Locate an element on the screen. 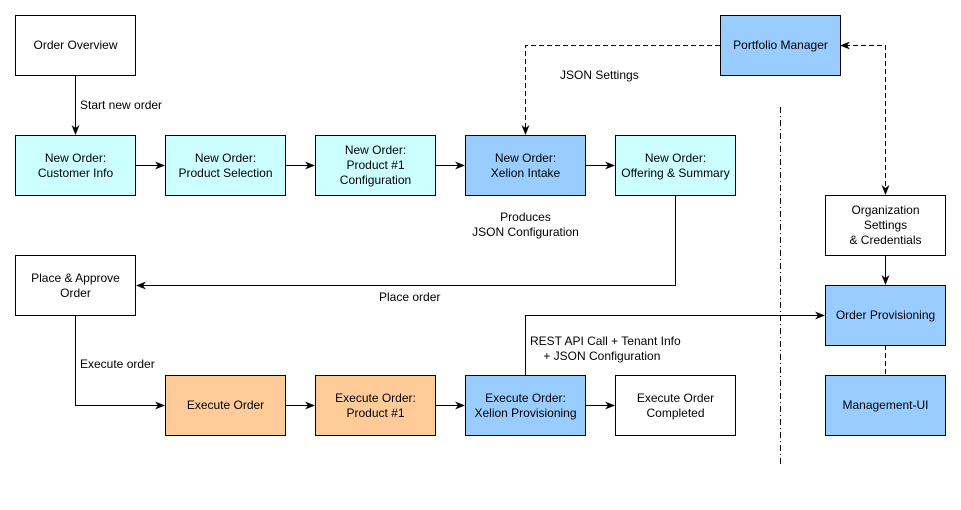  node-portfolio-manager: Portfolio Manager is located at coordinates (780, 45).